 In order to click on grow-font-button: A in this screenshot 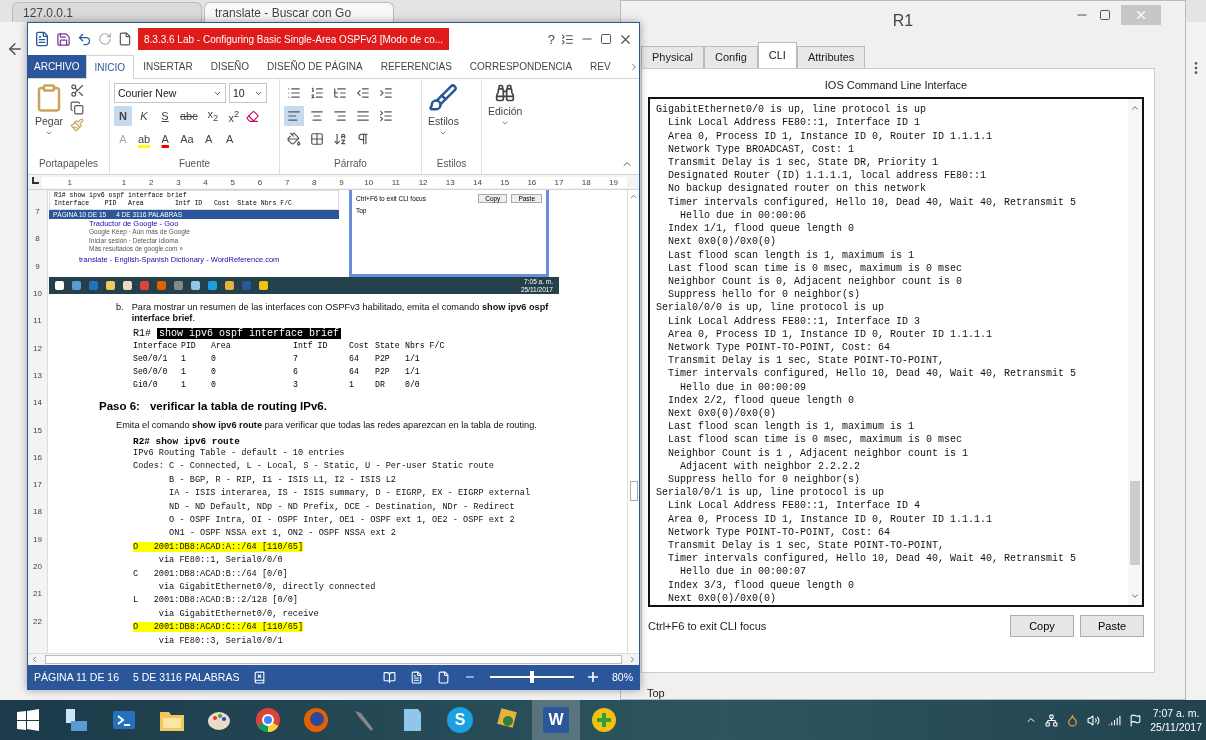, I will do `click(208, 139)`.